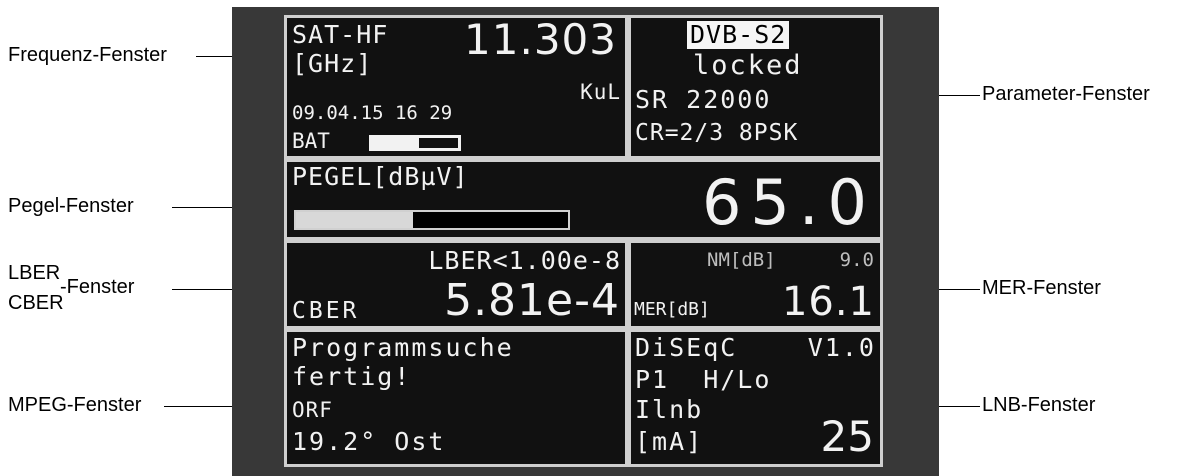 Image resolution: width=1189 pixels, height=476 pixels. What do you see at coordinates (741, 260) in the screenshot?
I see `nm-label: NM[dB]` at bounding box center [741, 260].